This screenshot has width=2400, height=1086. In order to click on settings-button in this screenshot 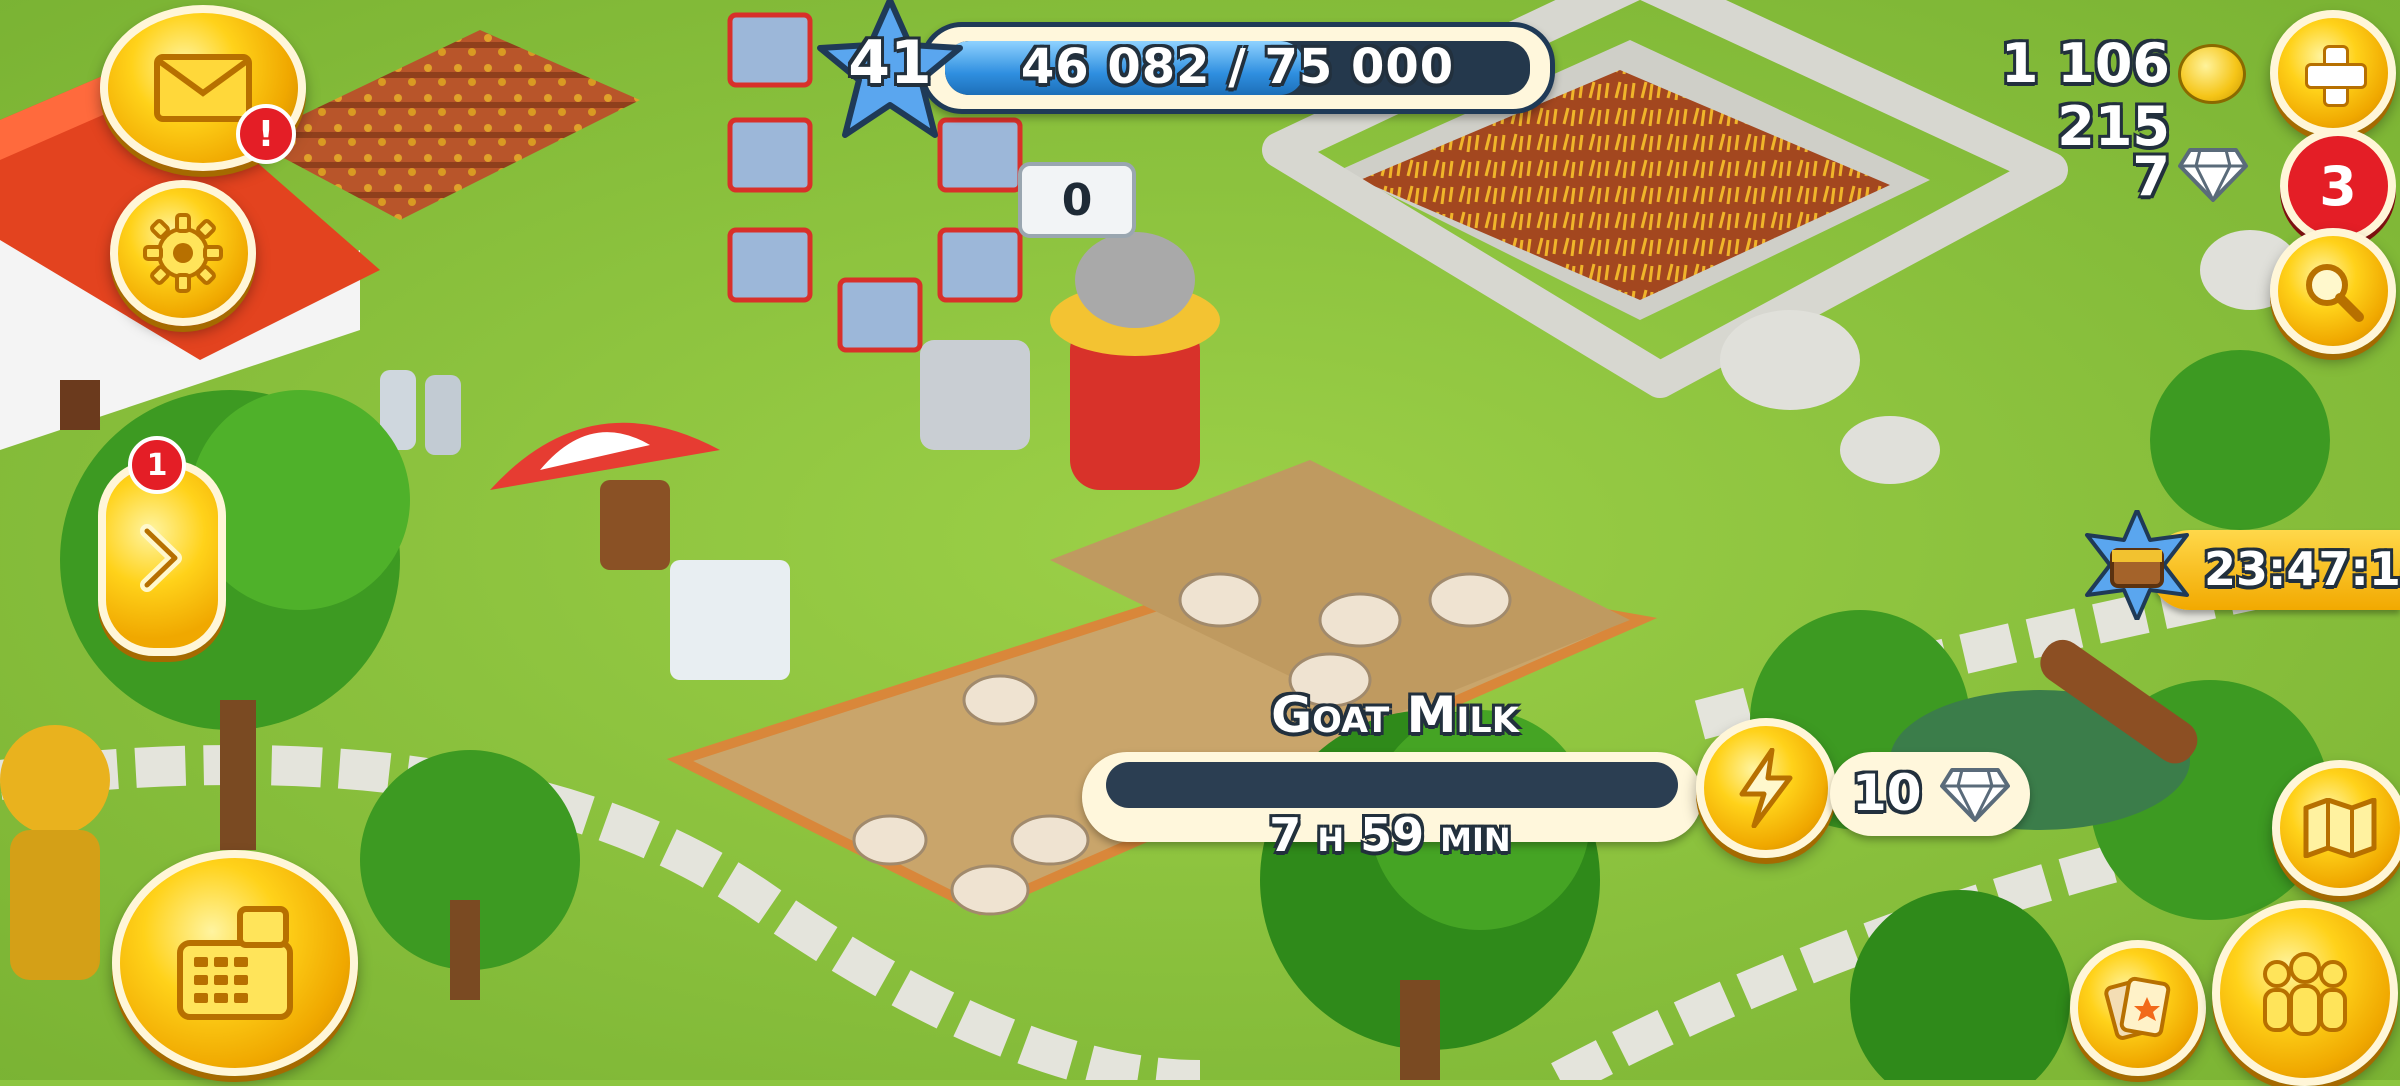, I will do `click(183, 253)`.